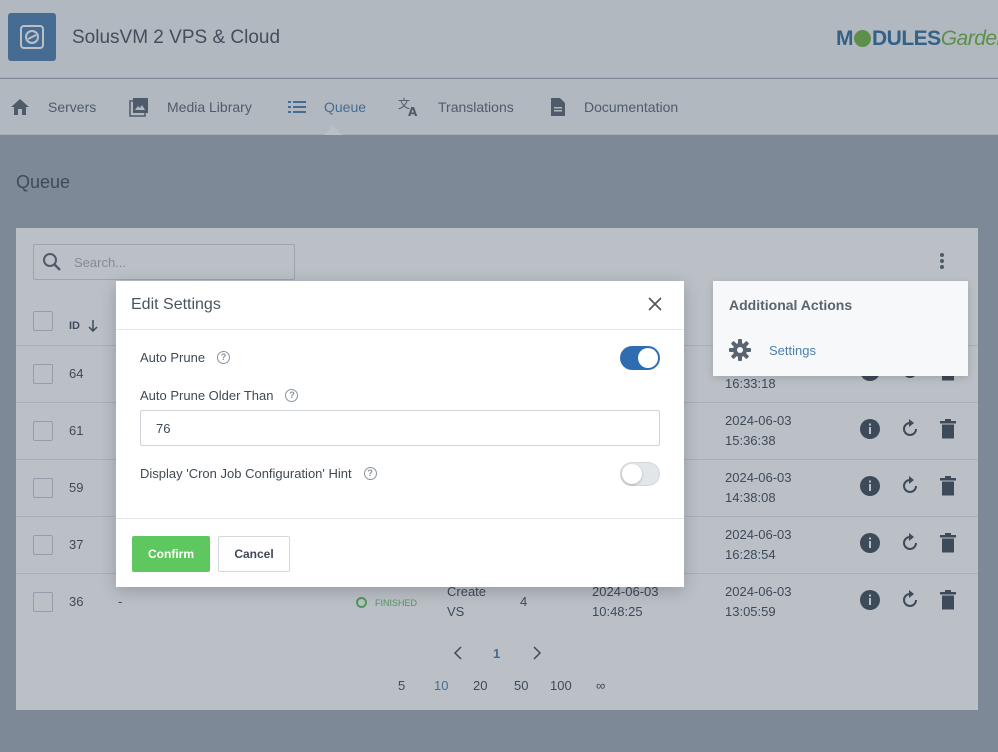 Image resolution: width=998 pixels, height=752 pixels. I want to click on close-icon, so click(655, 304).